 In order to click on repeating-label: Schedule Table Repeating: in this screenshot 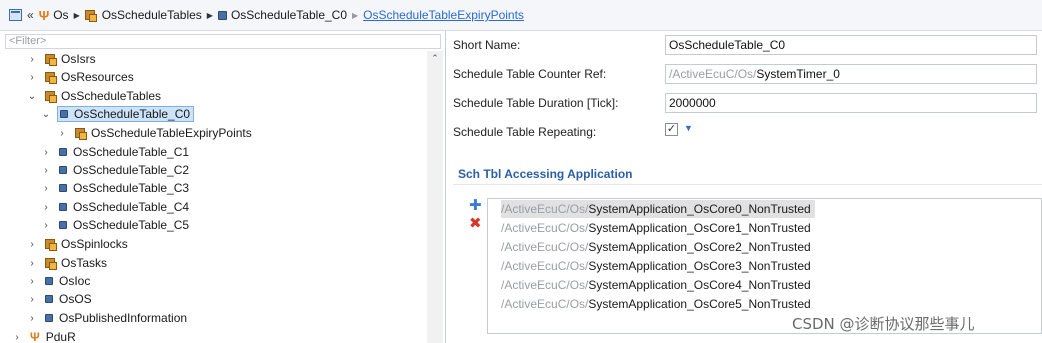, I will do `click(525, 132)`.